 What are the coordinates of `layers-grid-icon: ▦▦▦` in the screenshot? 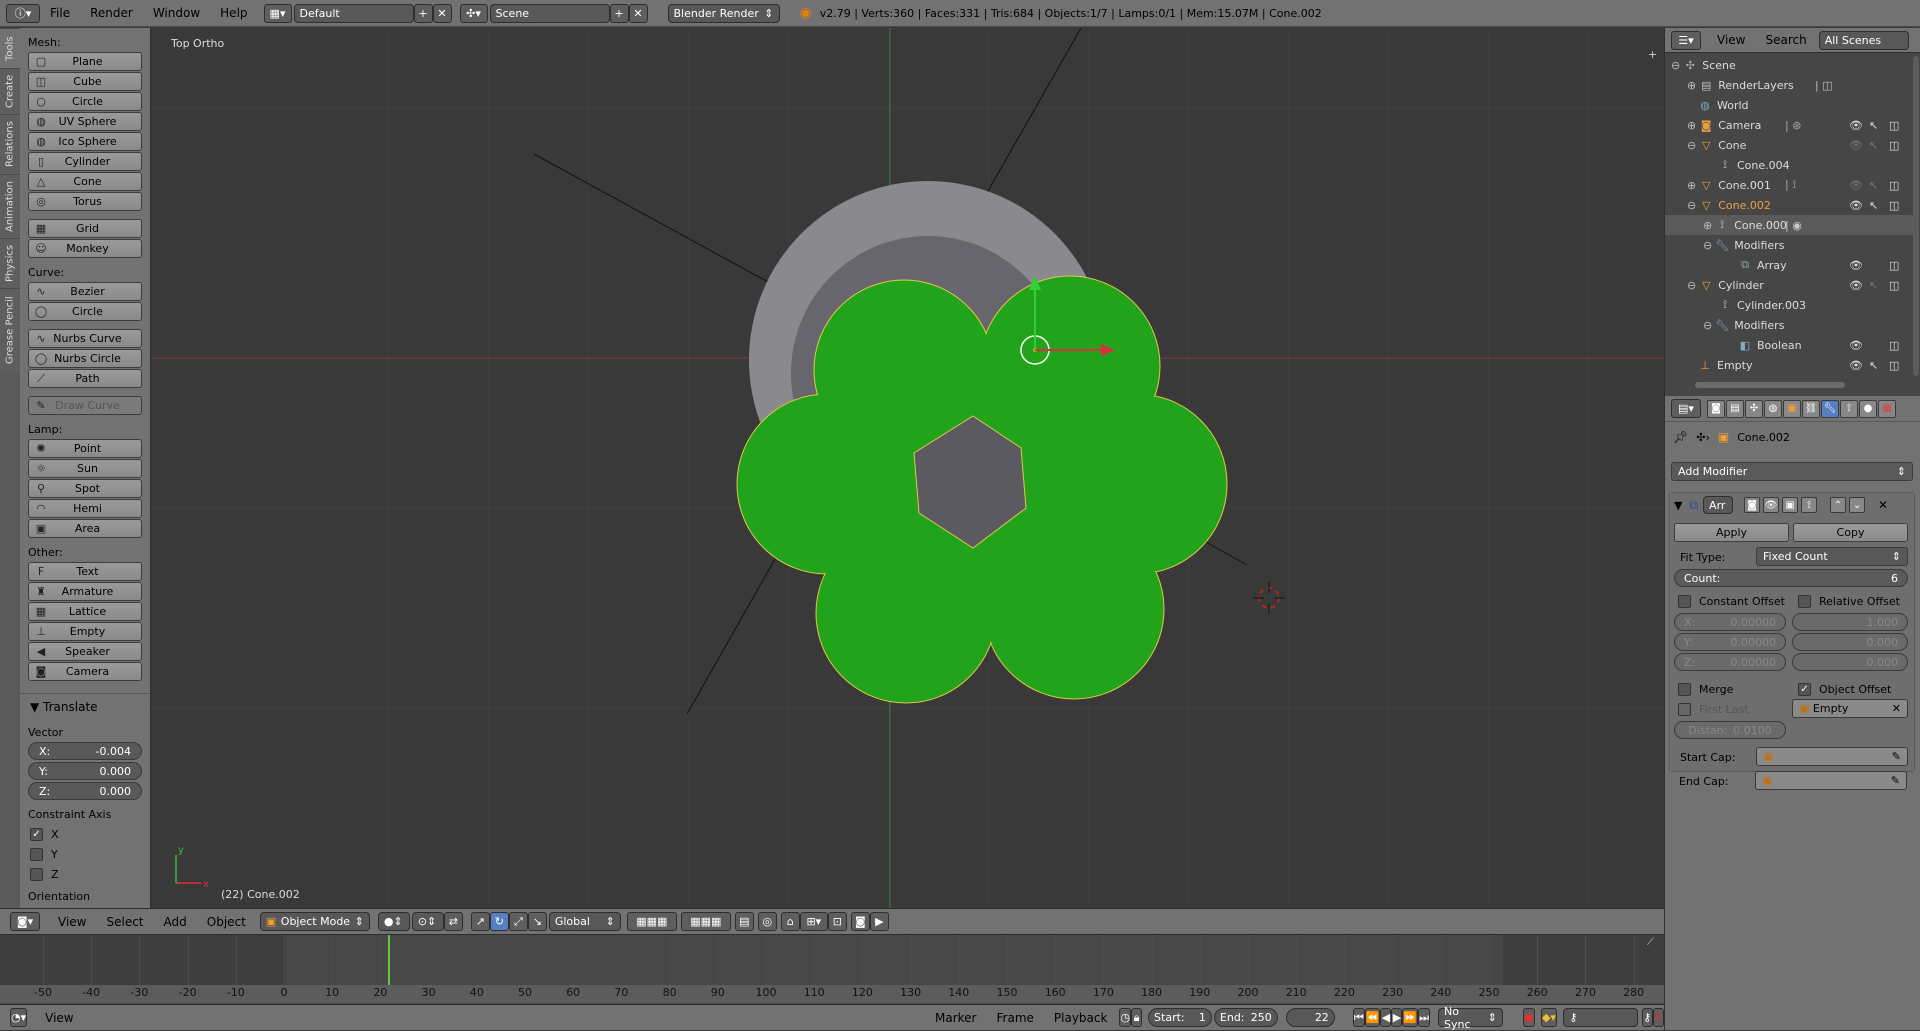 It's located at (651, 921).